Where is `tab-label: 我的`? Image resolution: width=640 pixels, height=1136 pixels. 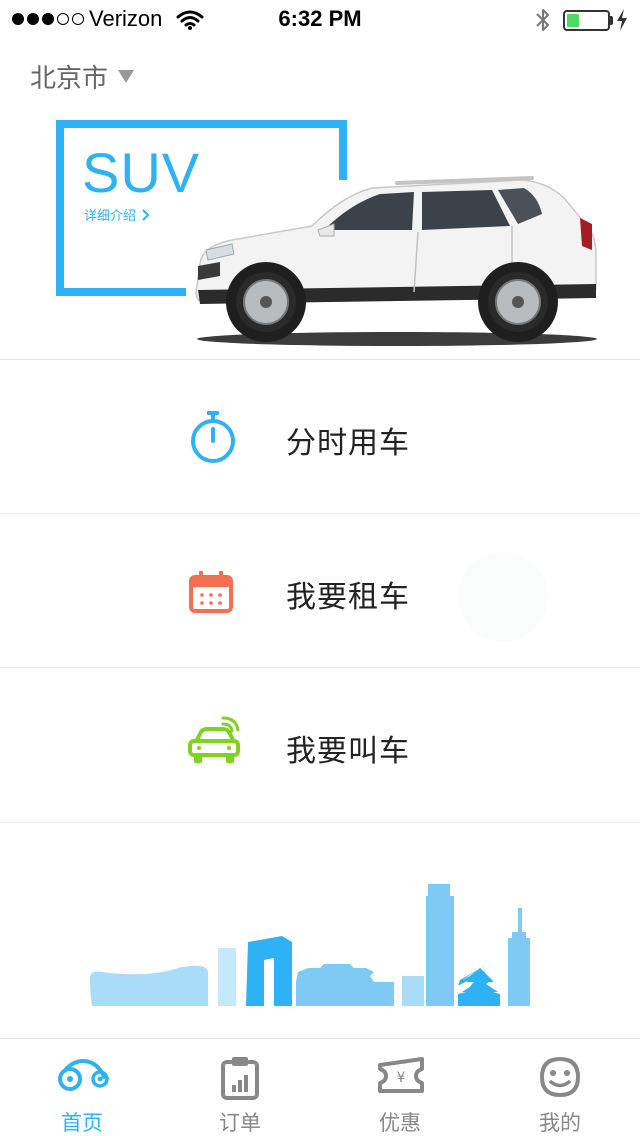
tab-label: 我的 is located at coordinates (560, 1123).